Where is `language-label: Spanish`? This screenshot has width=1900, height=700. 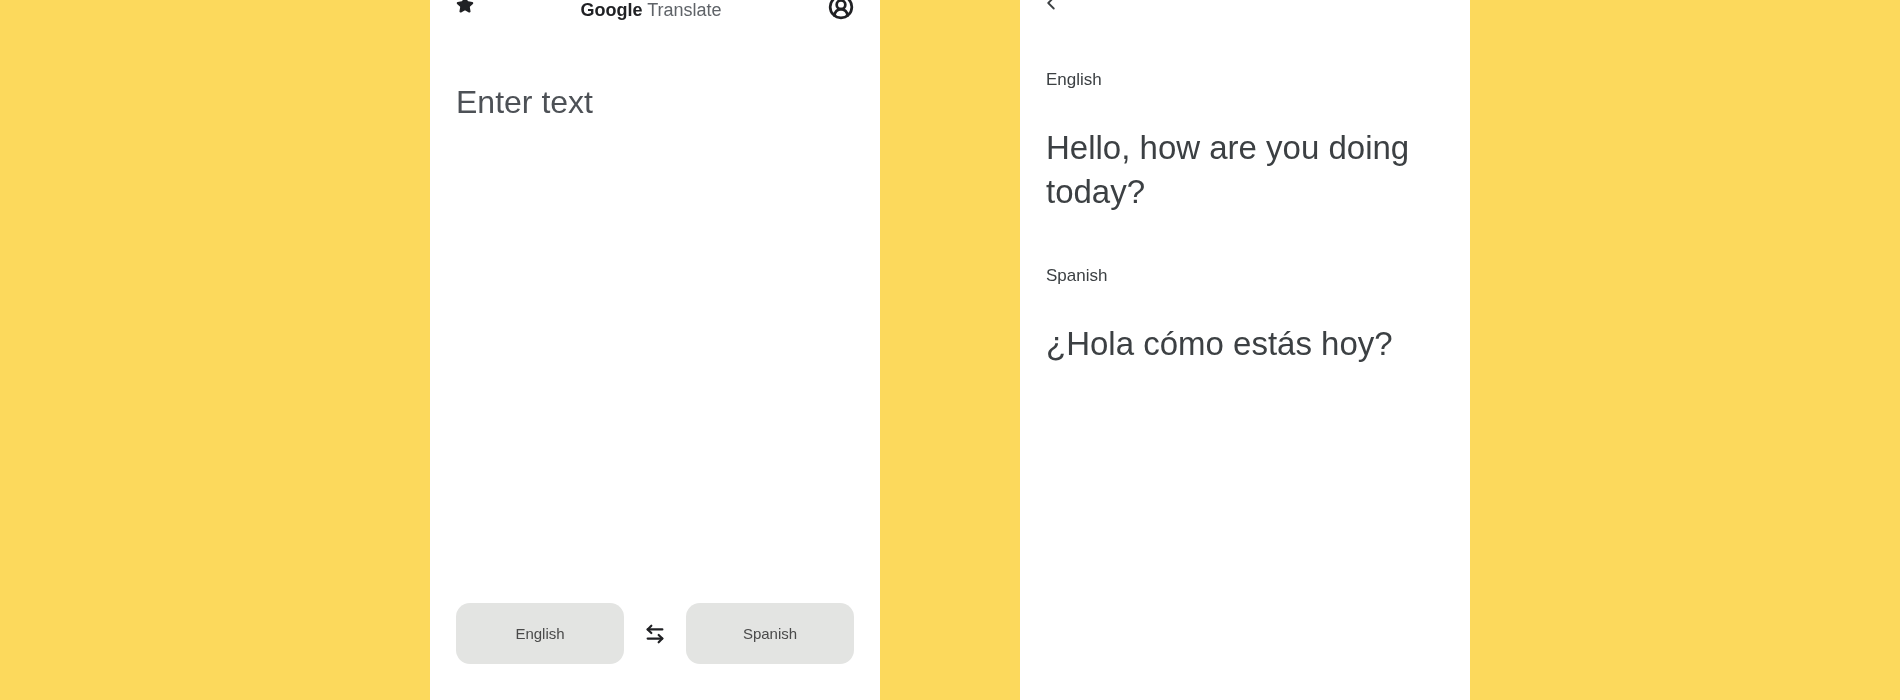
language-label: Spanish is located at coordinates (1077, 276).